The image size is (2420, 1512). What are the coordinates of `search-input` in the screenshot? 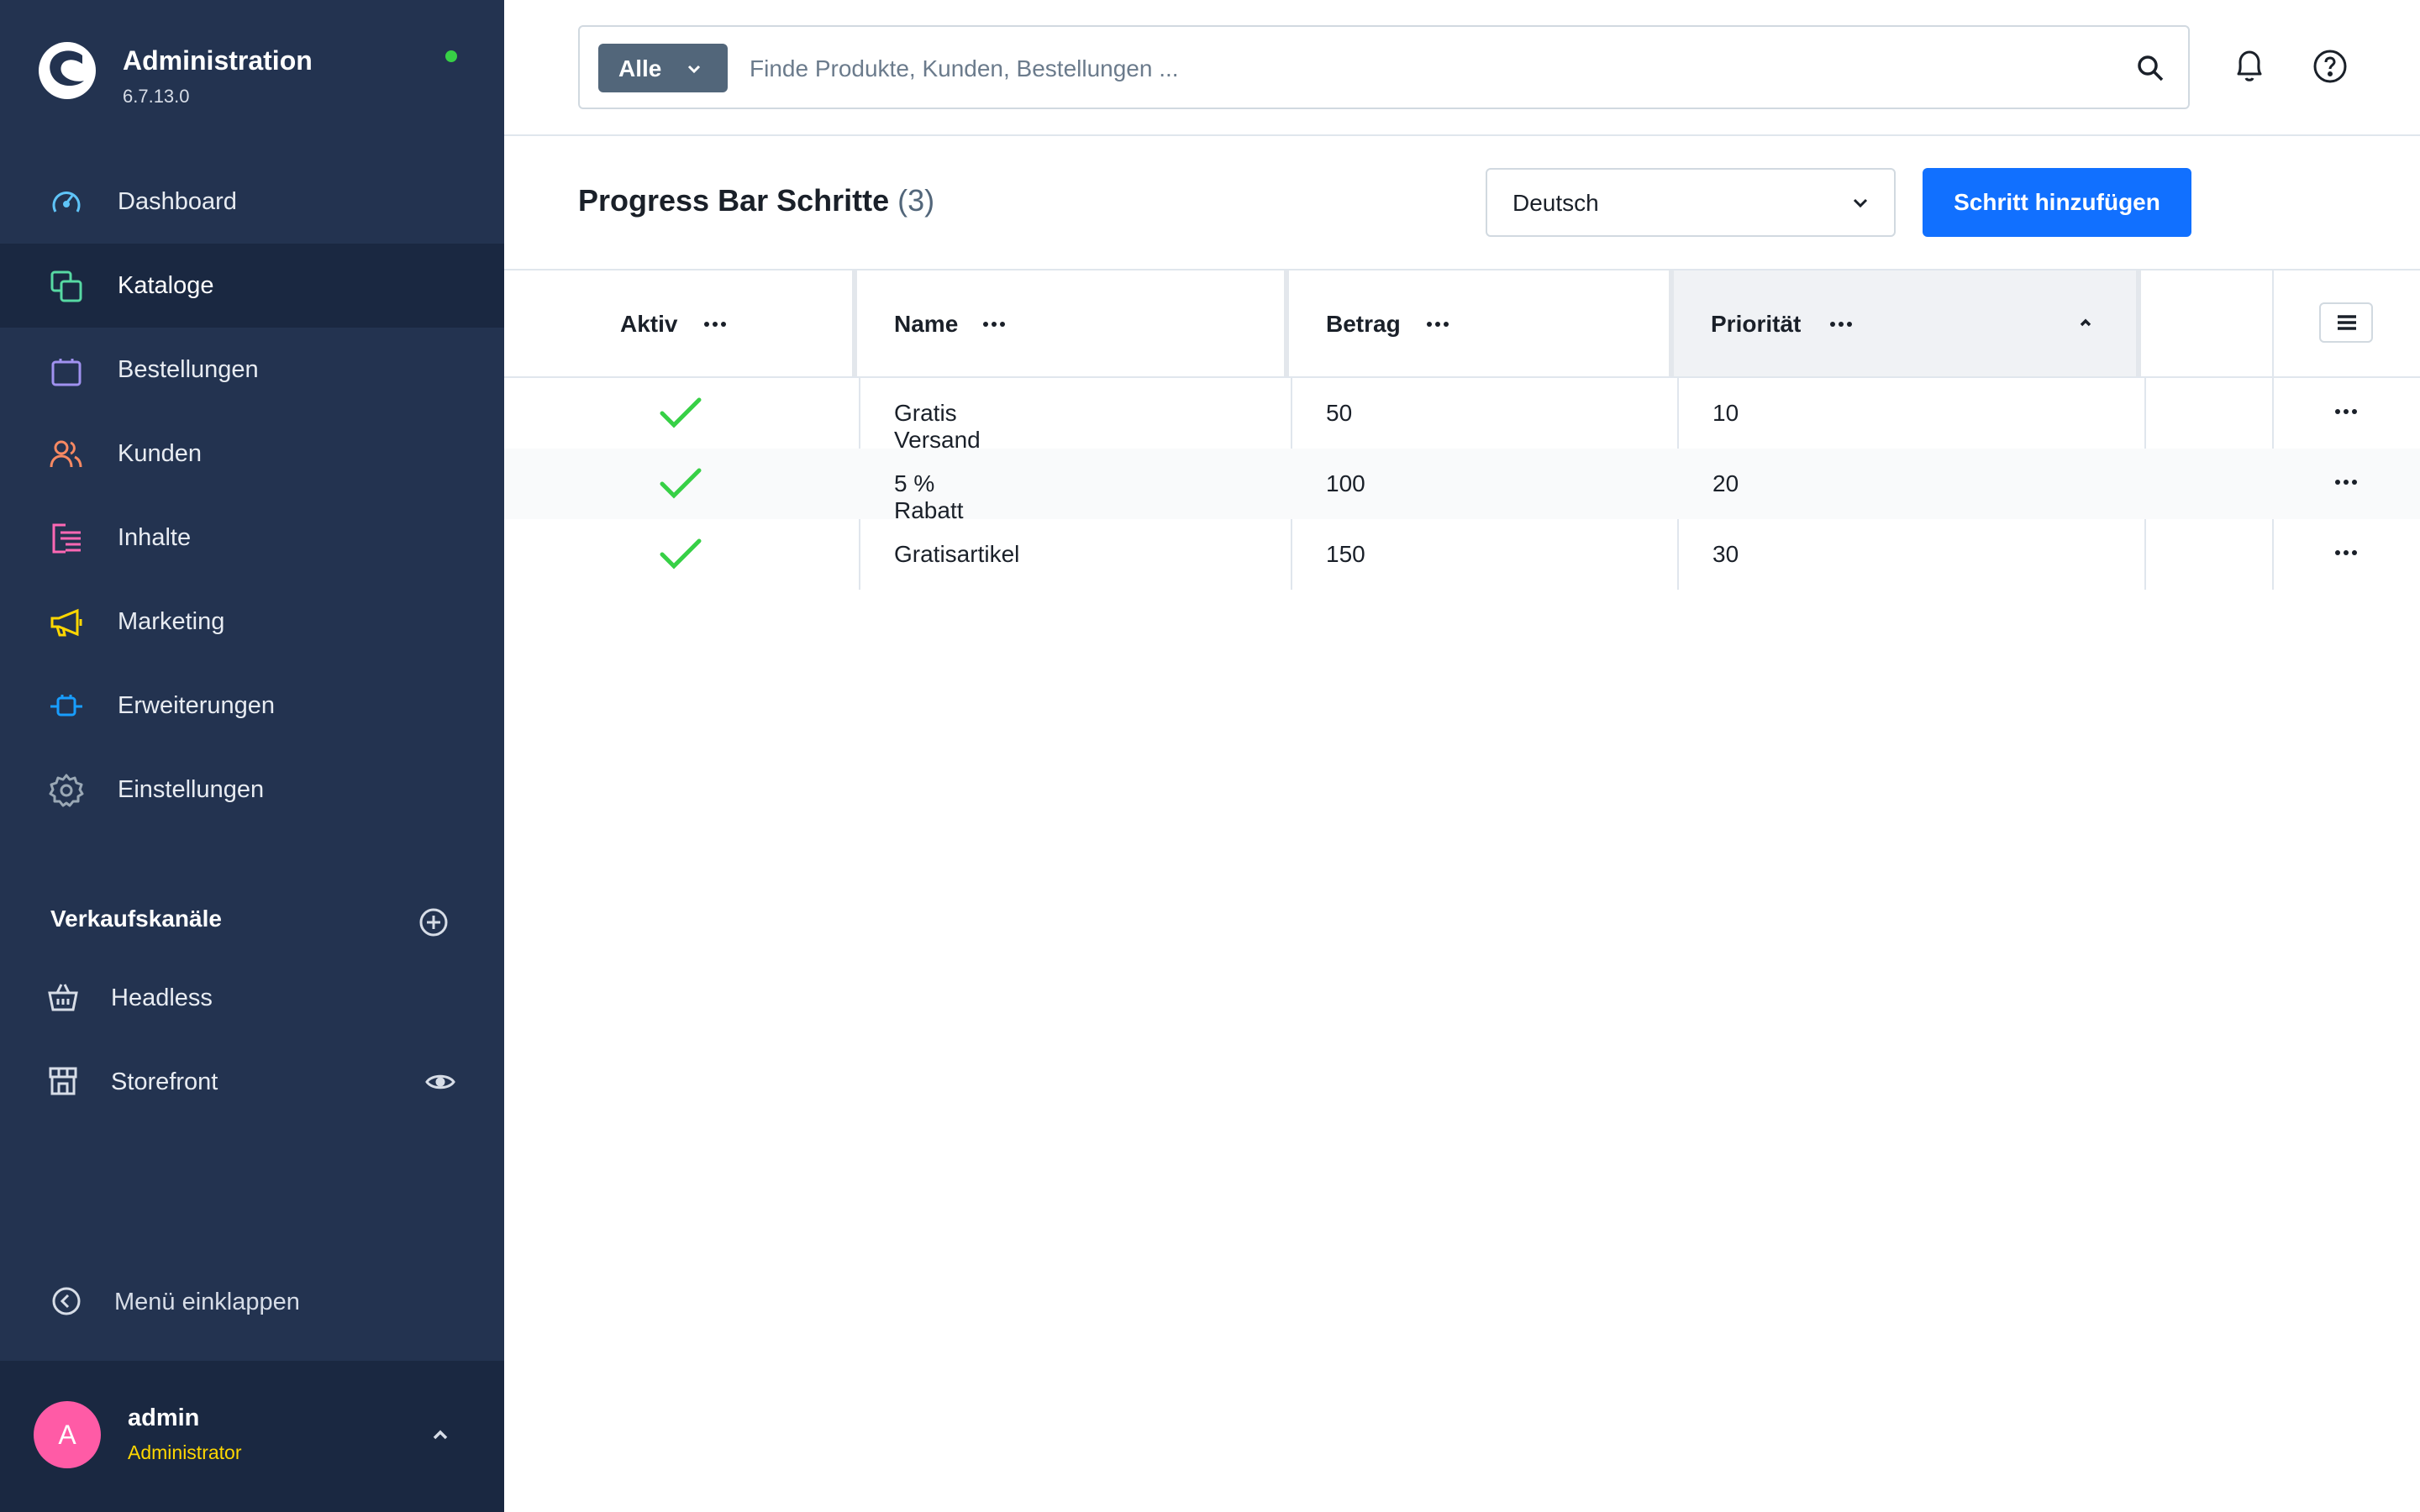 It's located at (1422, 69).